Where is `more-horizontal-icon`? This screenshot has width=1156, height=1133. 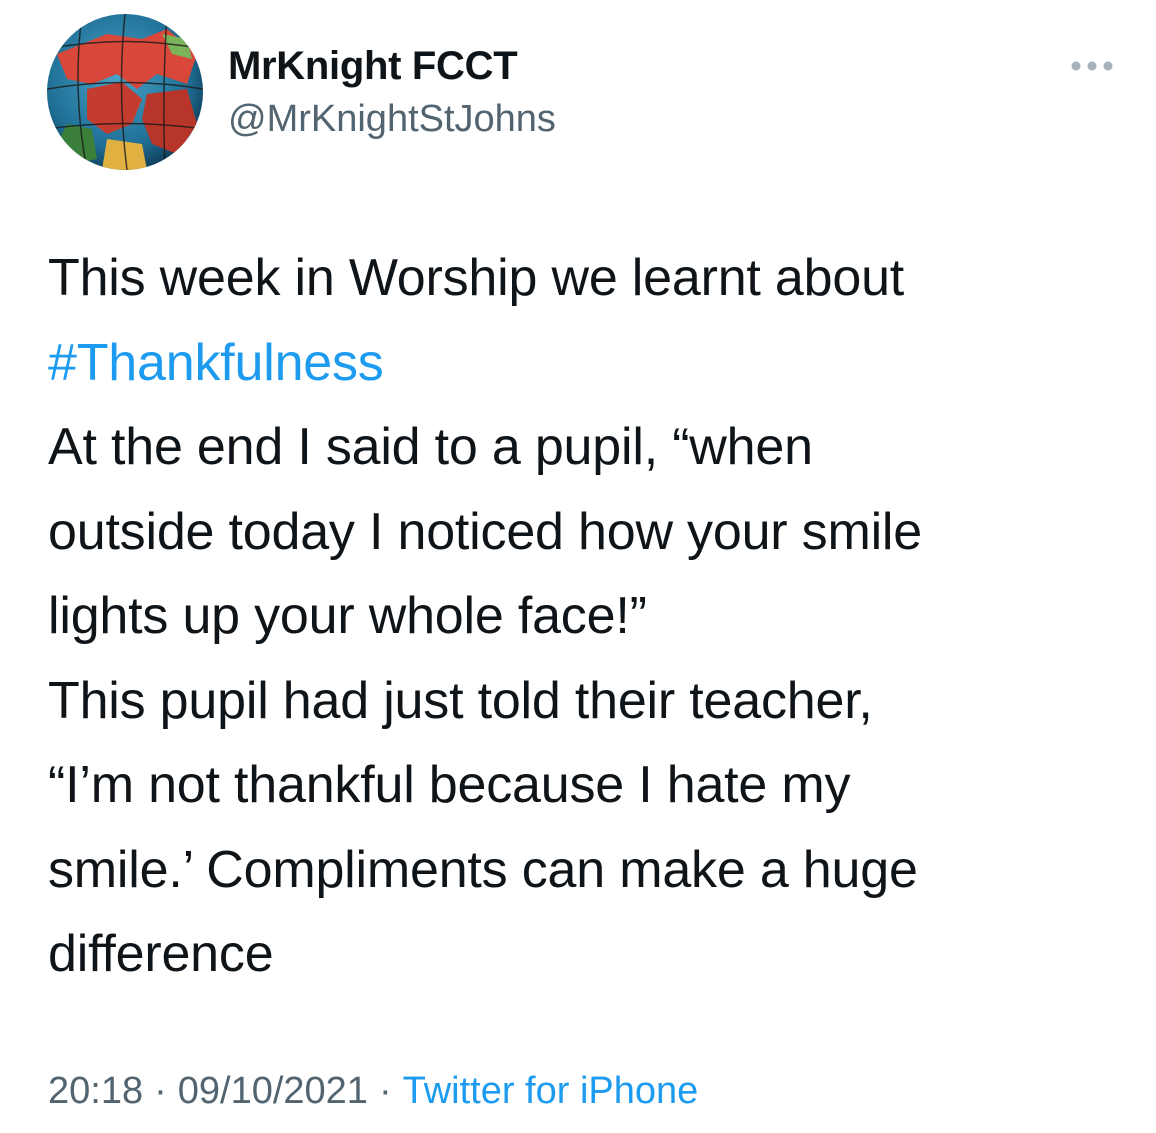
more-horizontal-icon is located at coordinates (1092, 66).